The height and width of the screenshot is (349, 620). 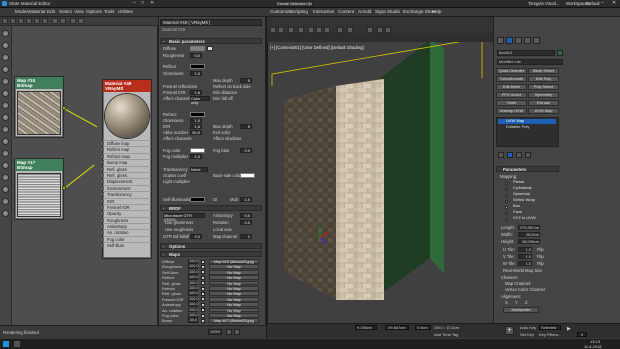 What do you see at coordinates (232, 86) in the screenshot?
I see `reflect-backside-checkbox: Reflect on back side` at bounding box center [232, 86].